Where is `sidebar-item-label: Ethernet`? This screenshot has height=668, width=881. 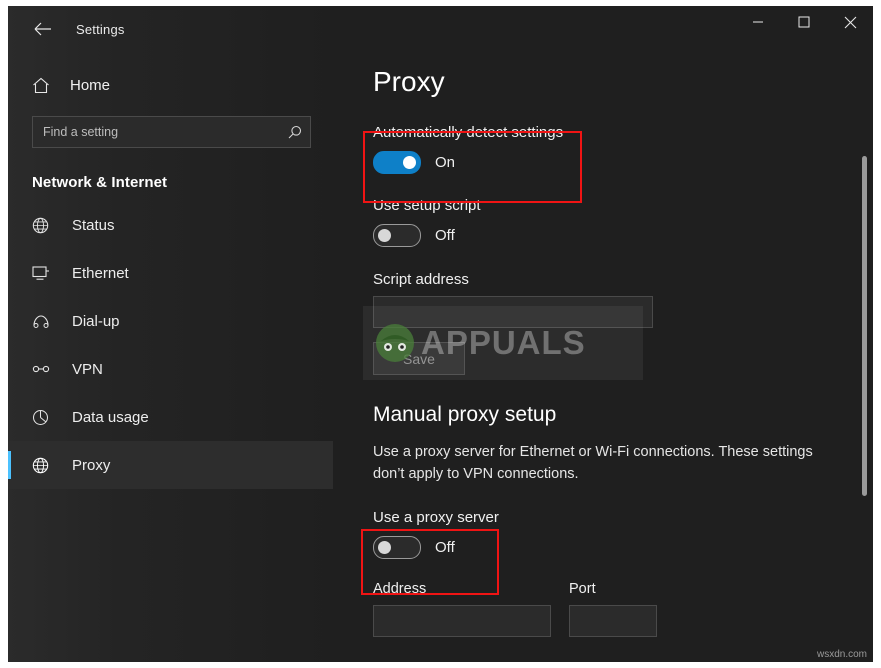 sidebar-item-label: Ethernet is located at coordinates (100, 273).